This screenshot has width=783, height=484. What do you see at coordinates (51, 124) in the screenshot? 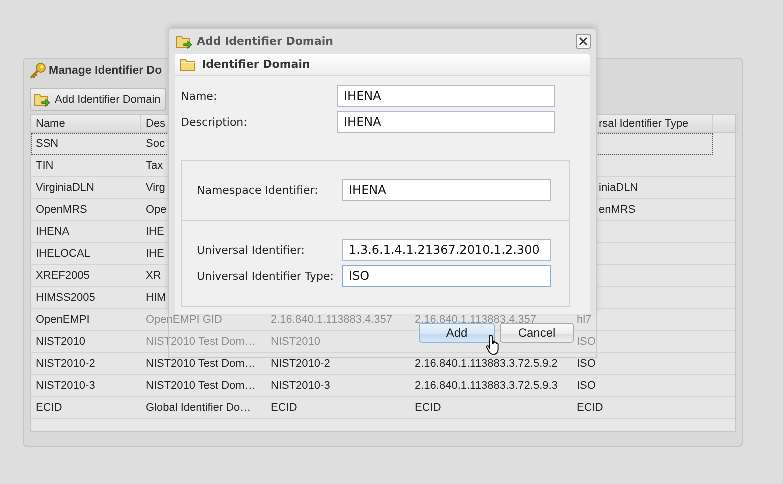
I see `column-header: Name` at bounding box center [51, 124].